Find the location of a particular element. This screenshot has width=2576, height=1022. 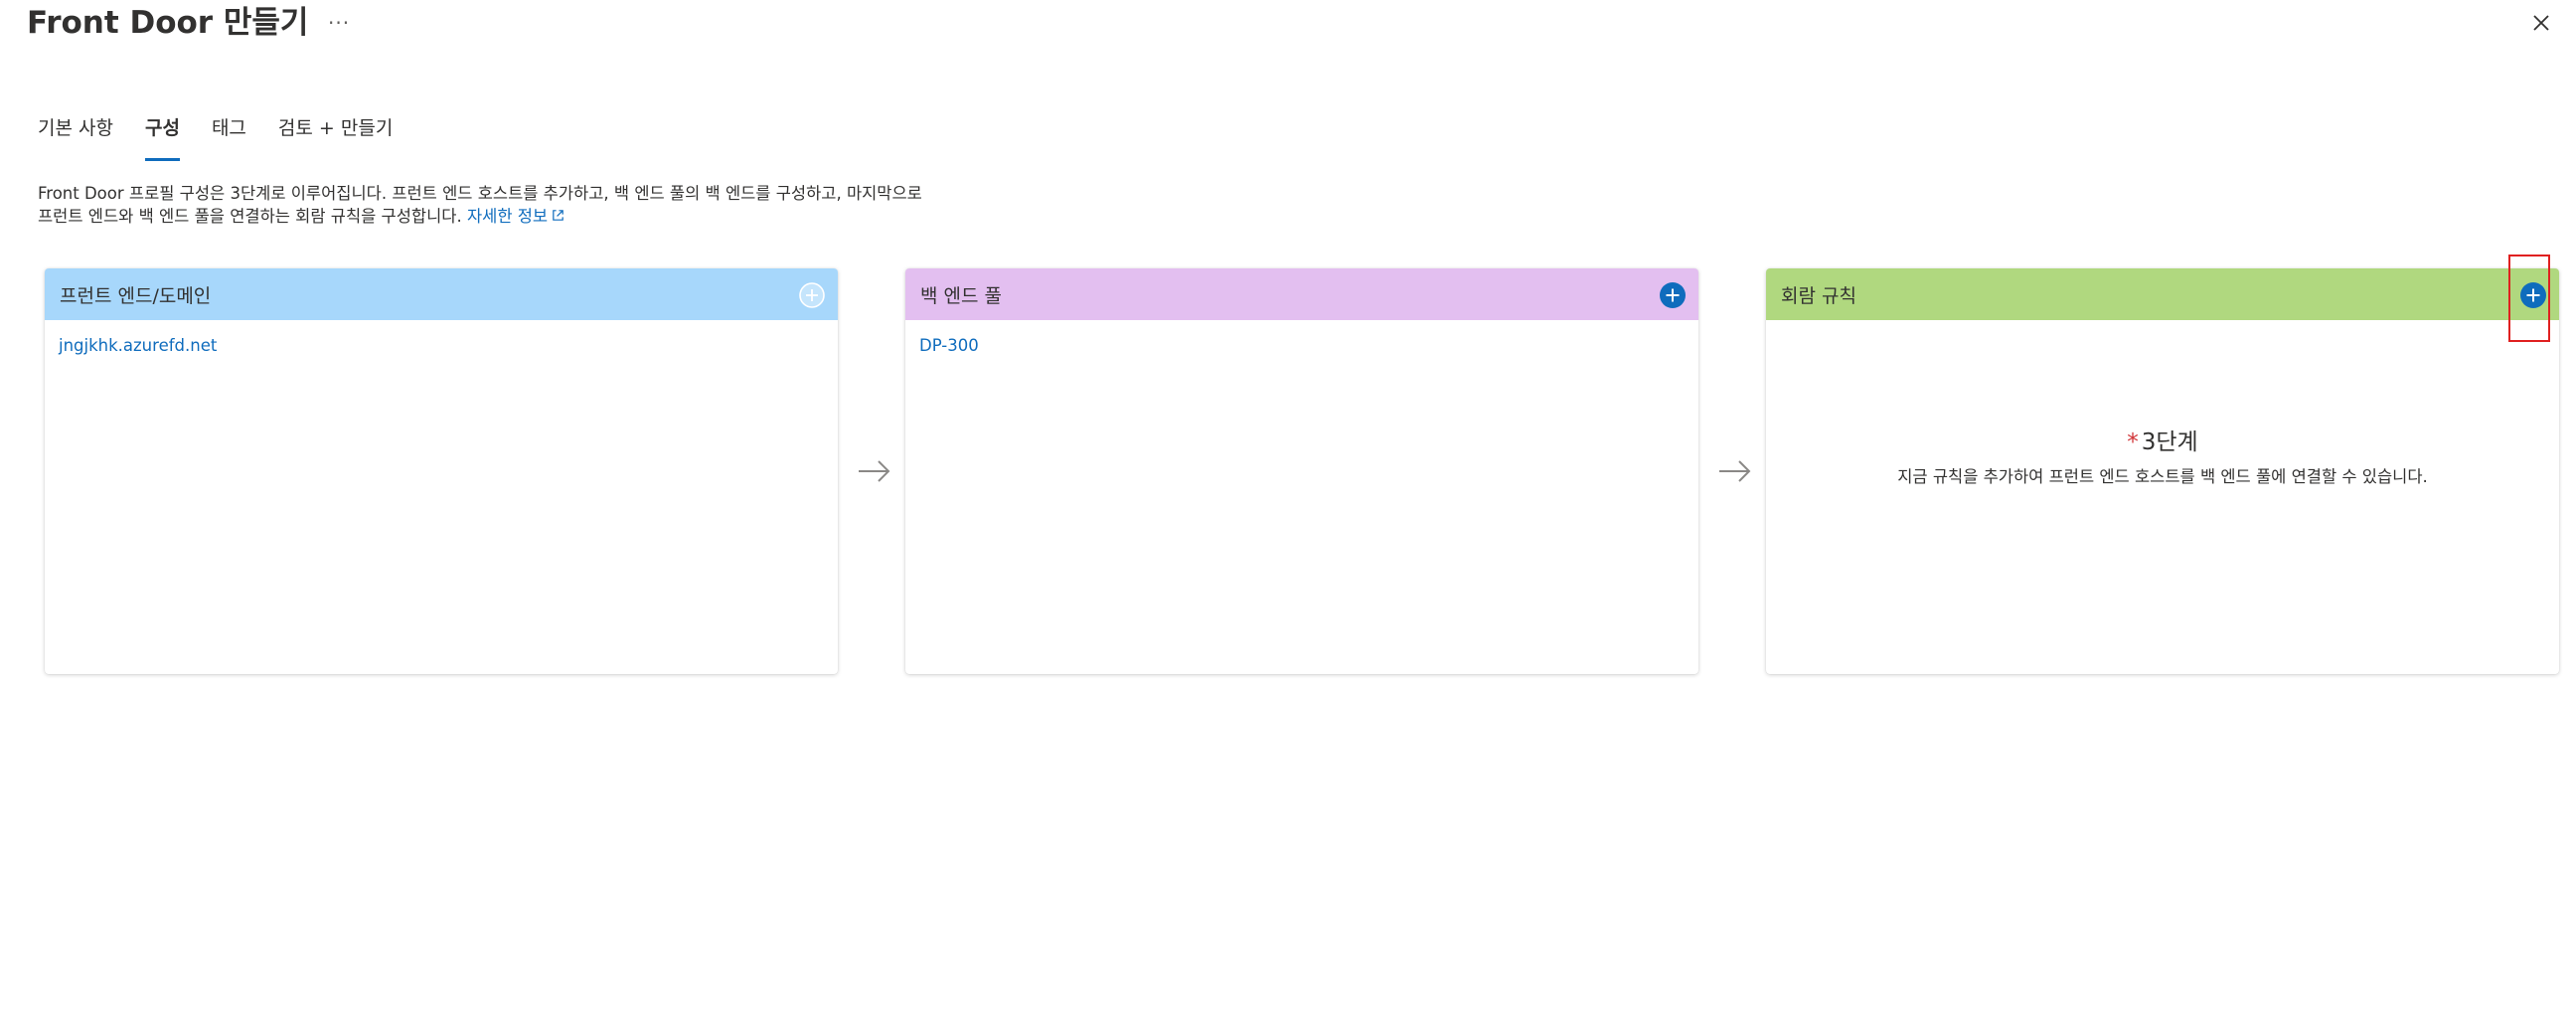

tab-basics: 기본 사항 is located at coordinates (75, 134).